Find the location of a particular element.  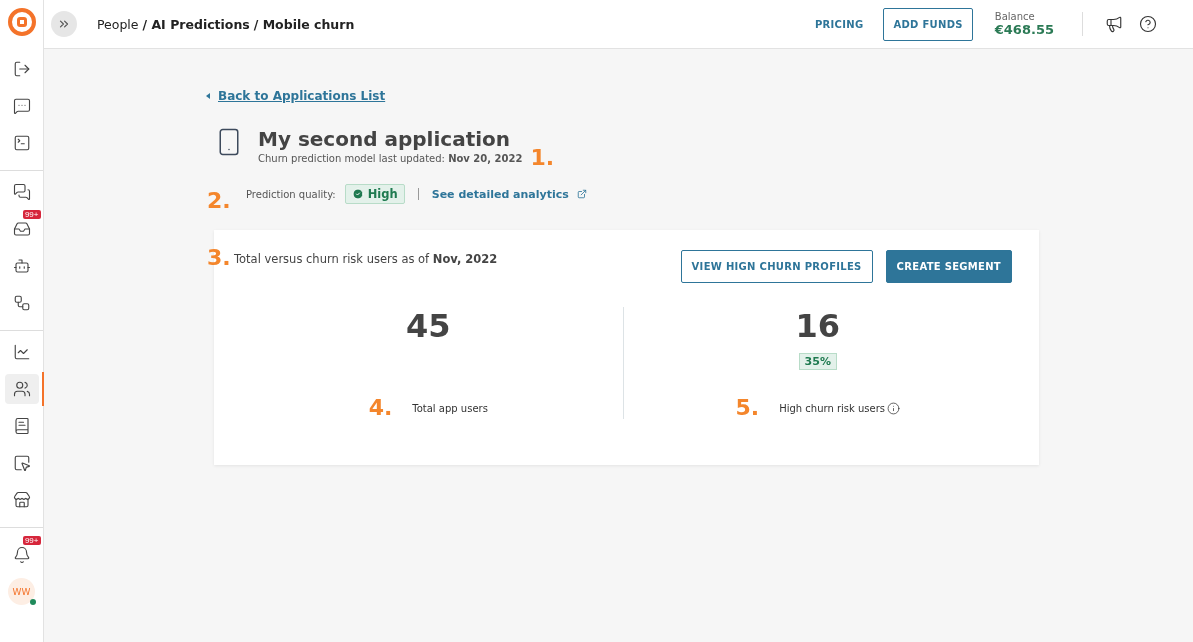

percent-badge: 35% is located at coordinates (817, 361).